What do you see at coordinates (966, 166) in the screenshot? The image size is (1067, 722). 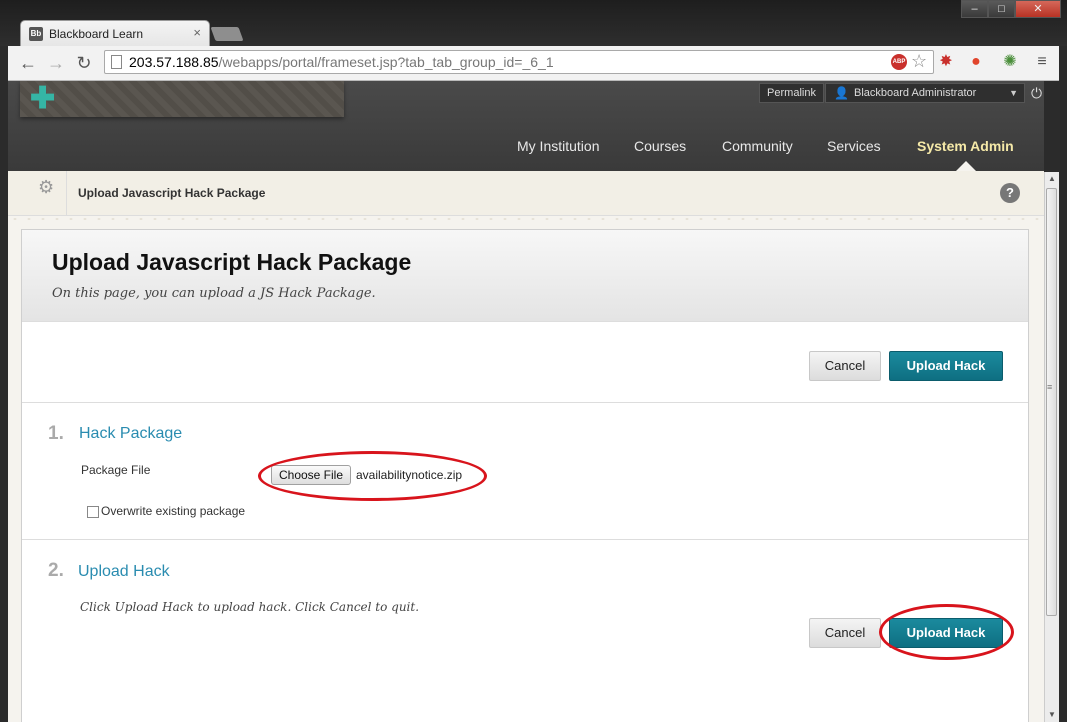 I see `active-tab-pointer` at bounding box center [966, 166].